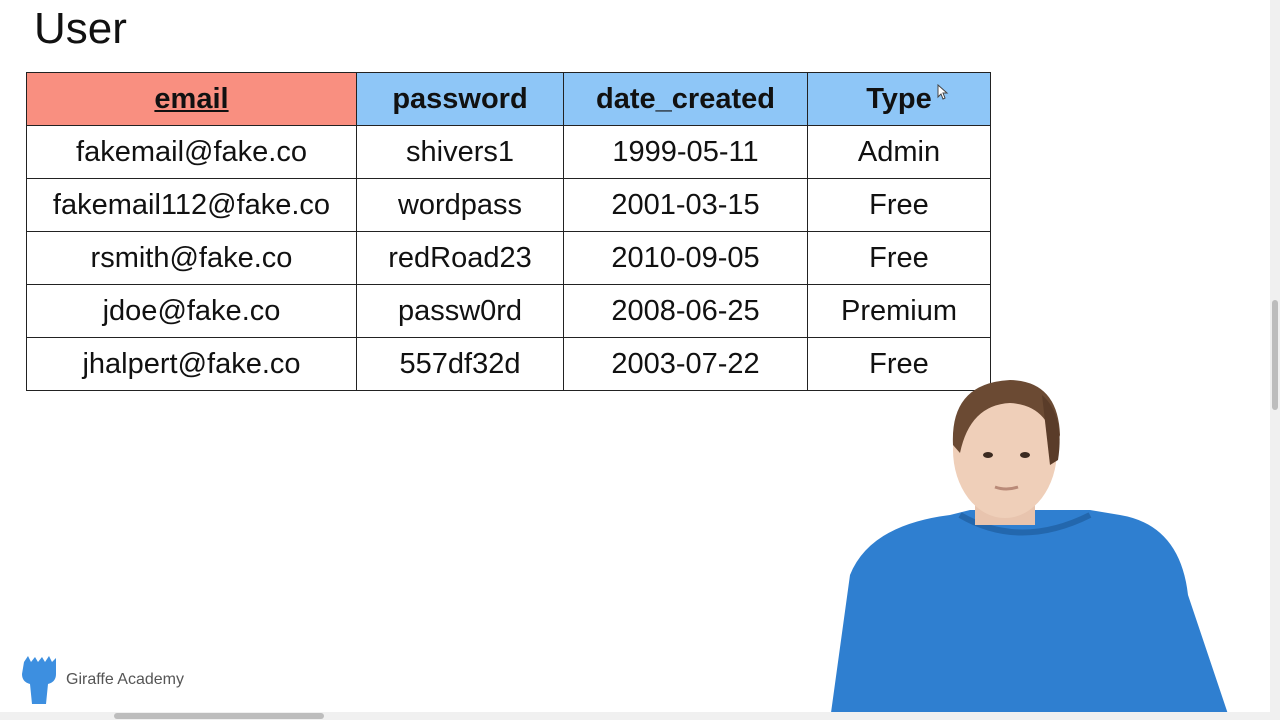 The width and height of the screenshot is (1280, 720). Describe the element at coordinates (899, 99) in the screenshot. I see `header-type: Type` at that location.